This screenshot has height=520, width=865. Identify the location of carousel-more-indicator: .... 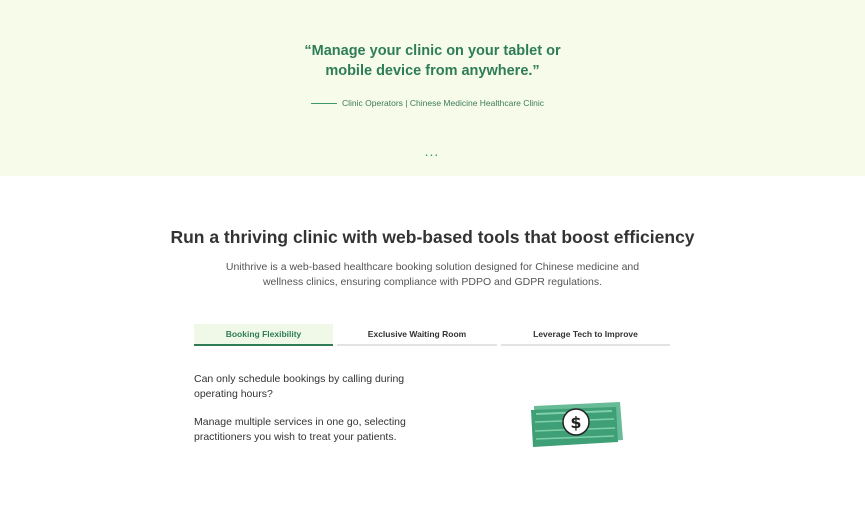
(432, 151).